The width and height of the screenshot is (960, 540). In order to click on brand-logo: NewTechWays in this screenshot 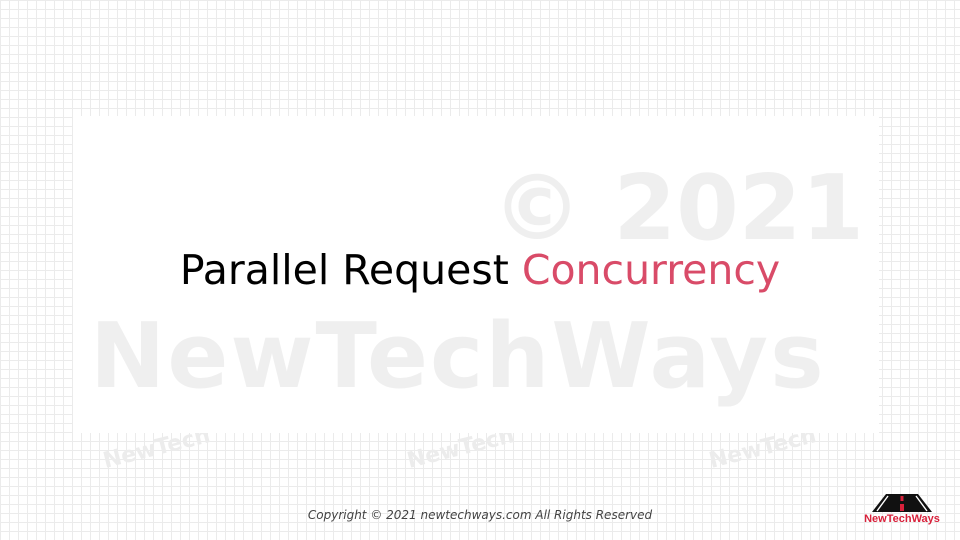, I will do `click(902, 512)`.